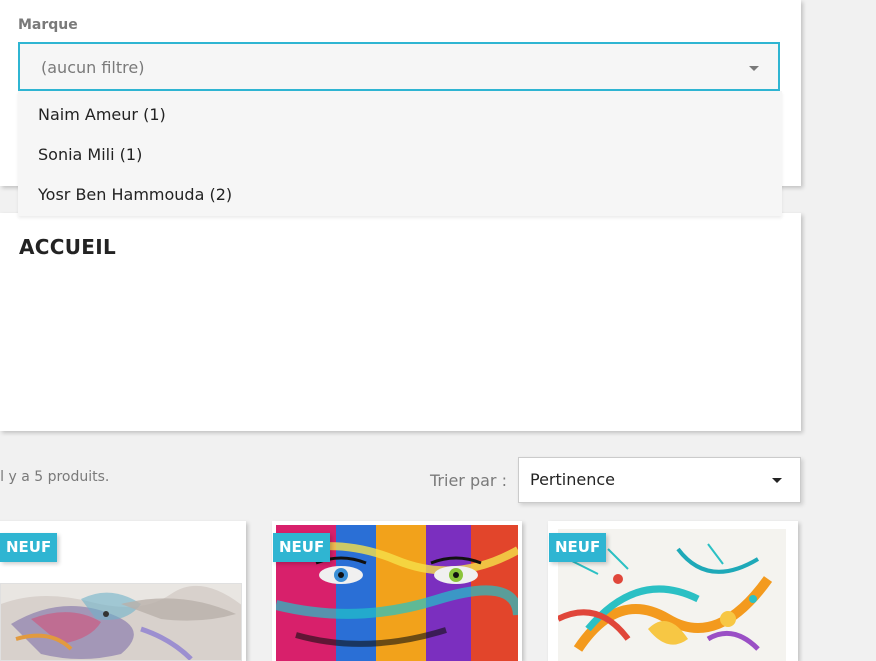 The image size is (876, 661). Describe the element at coordinates (135, 194) in the screenshot. I see `brand-option-yosr-ben-hammouda: Yosr Ben Hammouda (2)` at that location.